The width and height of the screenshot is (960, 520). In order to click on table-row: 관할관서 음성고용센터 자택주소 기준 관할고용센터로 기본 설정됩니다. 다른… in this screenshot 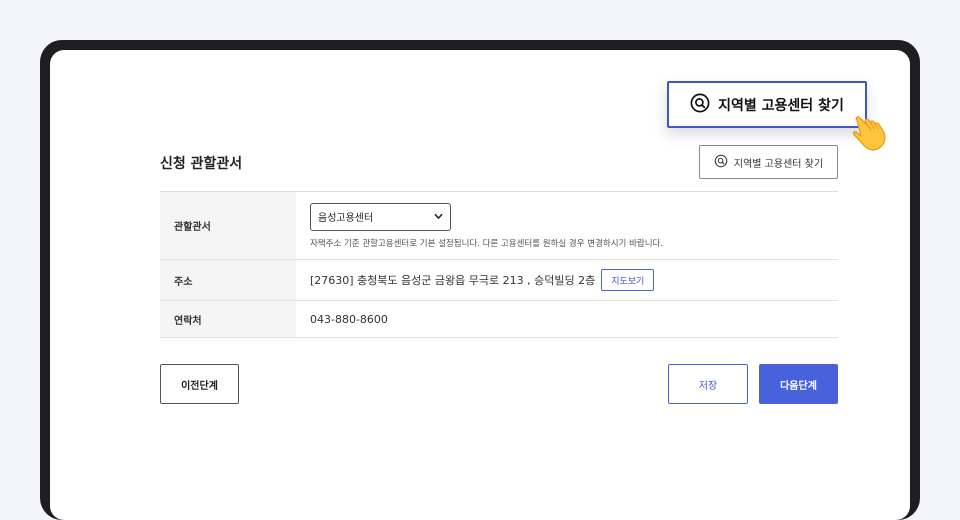, I will do `click(499, 226)`.